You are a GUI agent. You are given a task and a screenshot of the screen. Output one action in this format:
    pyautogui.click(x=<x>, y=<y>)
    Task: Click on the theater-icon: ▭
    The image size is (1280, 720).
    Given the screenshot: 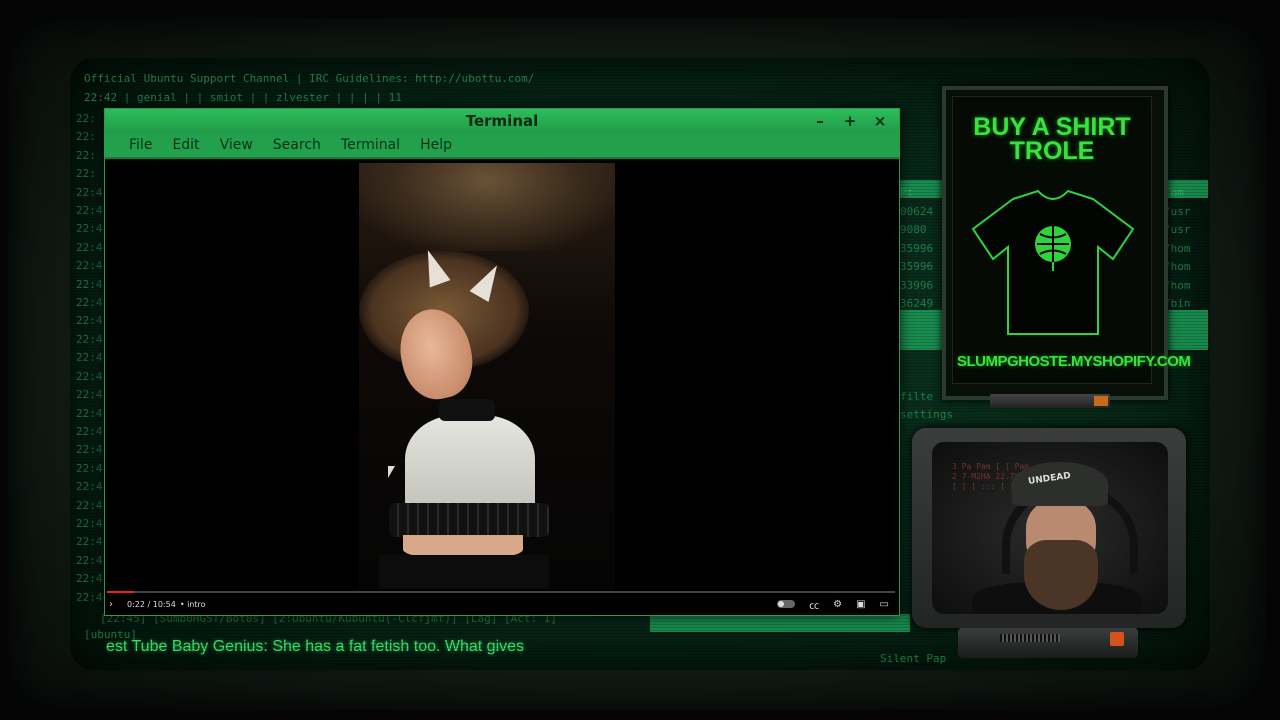 What is the action you would take?
    pyautogui.click(x=884, y=604)
    